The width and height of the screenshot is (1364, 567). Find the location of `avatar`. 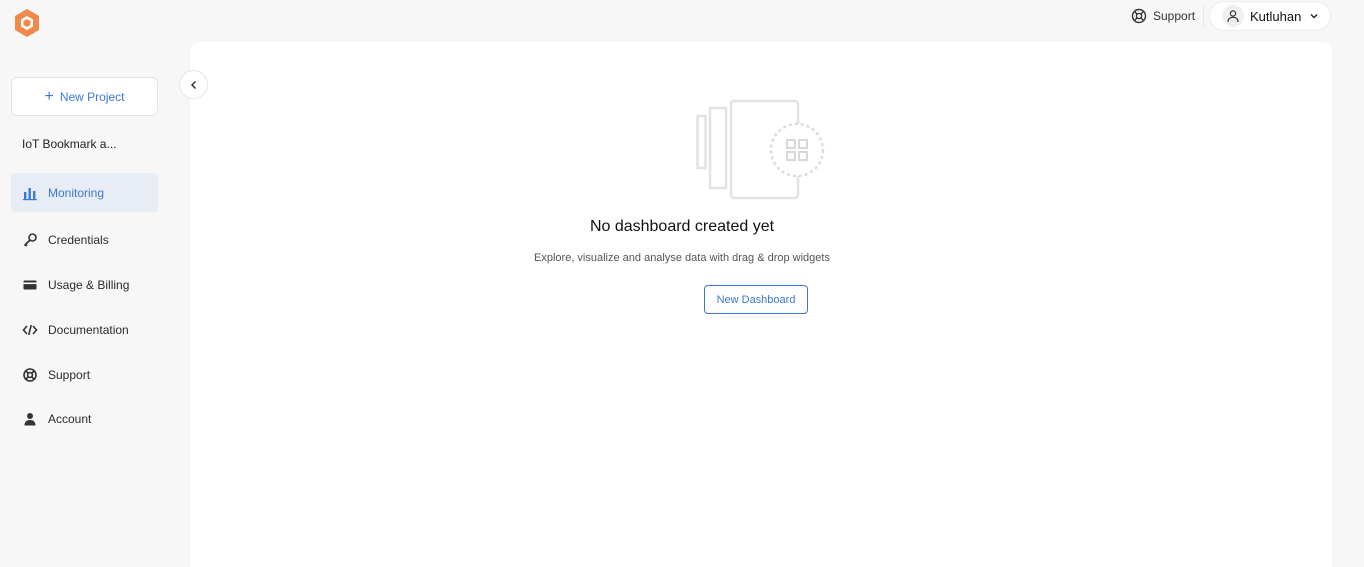

avatar is located at coordinates (1233, 16).